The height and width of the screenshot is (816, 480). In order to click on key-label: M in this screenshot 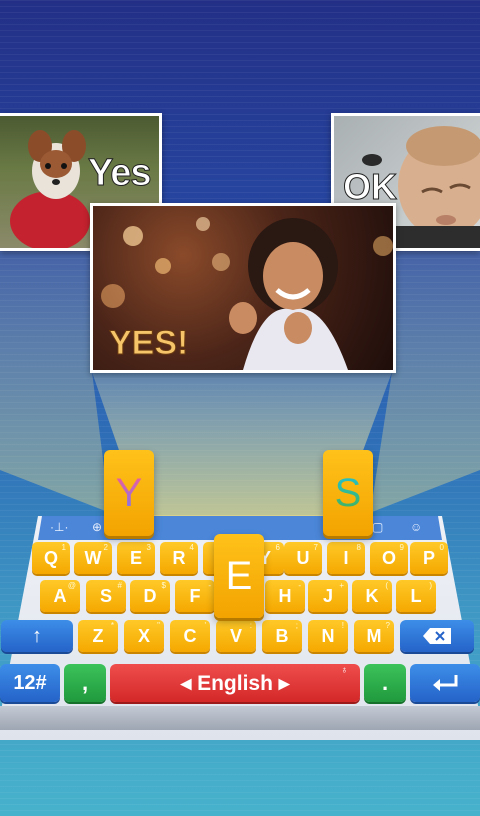, I will do `click(374, 635)`.